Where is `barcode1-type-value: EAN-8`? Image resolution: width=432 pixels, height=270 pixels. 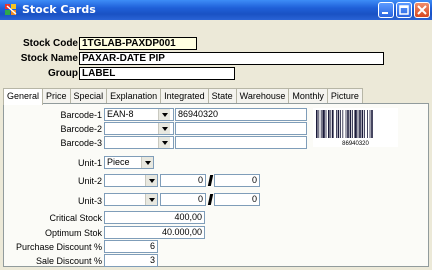
barcode1-type-value: EAN-8 is located at coordinates (120, 114).